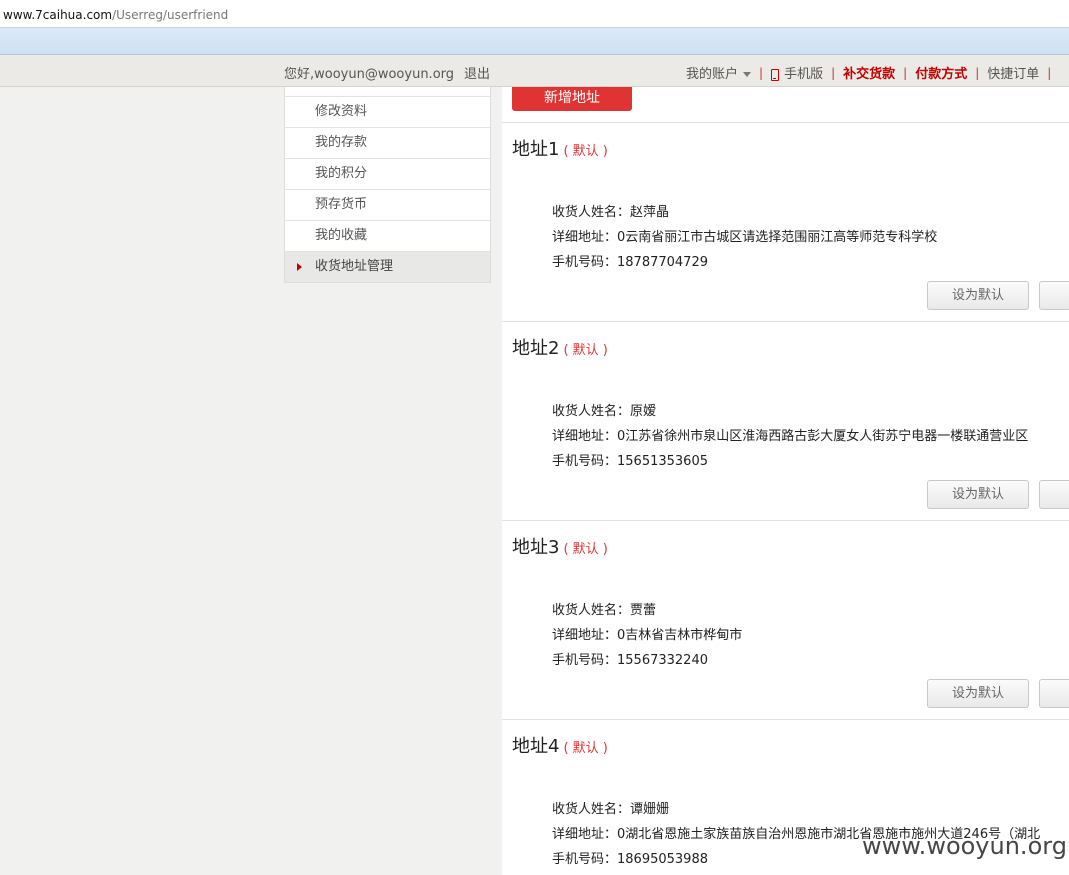  Describe the element at coordinates (747, 74) in the screenshot. I see `chevron-down-icon` at that location.